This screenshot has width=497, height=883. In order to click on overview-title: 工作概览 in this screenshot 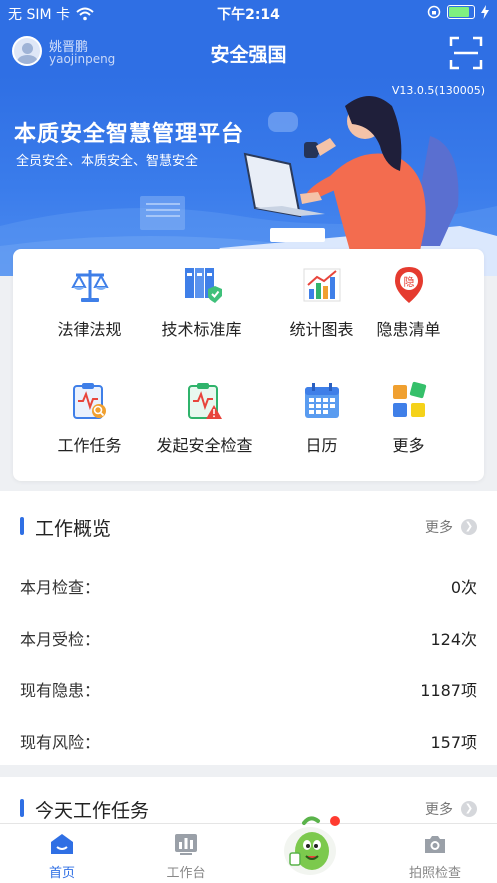, I will do `click(73, 529)`.